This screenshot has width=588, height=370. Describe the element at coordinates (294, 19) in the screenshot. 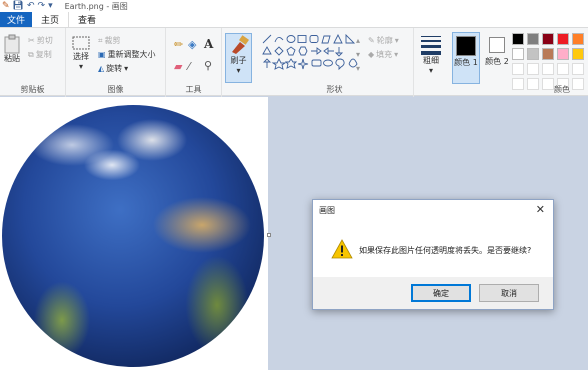

I see `ribbon-tabs: 文件 主页 查看` at that location.